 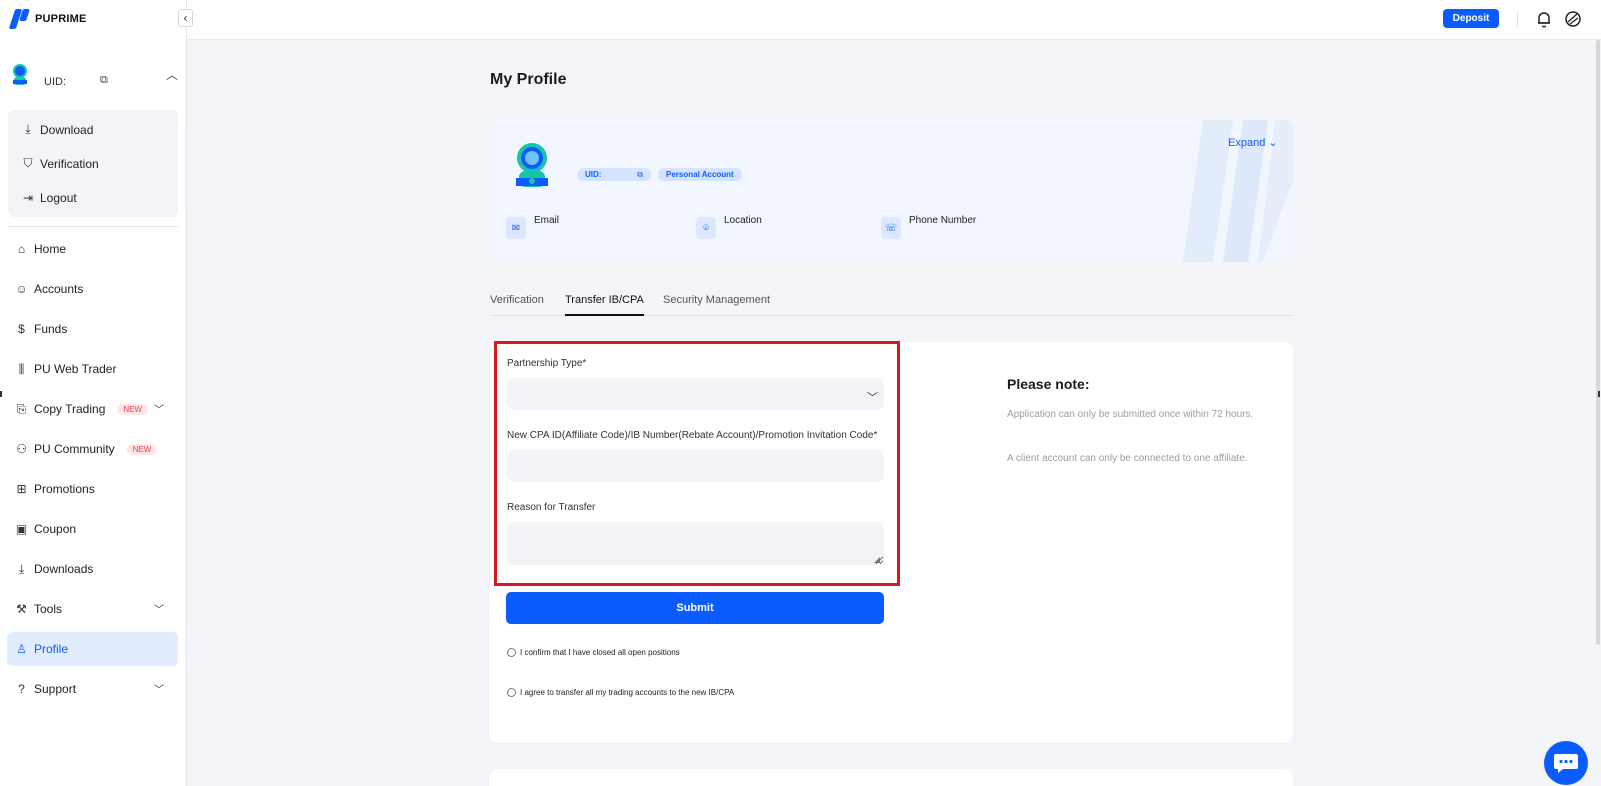 I want to click on sidebar-item-label: Promotions, so click(x=64, y=489).